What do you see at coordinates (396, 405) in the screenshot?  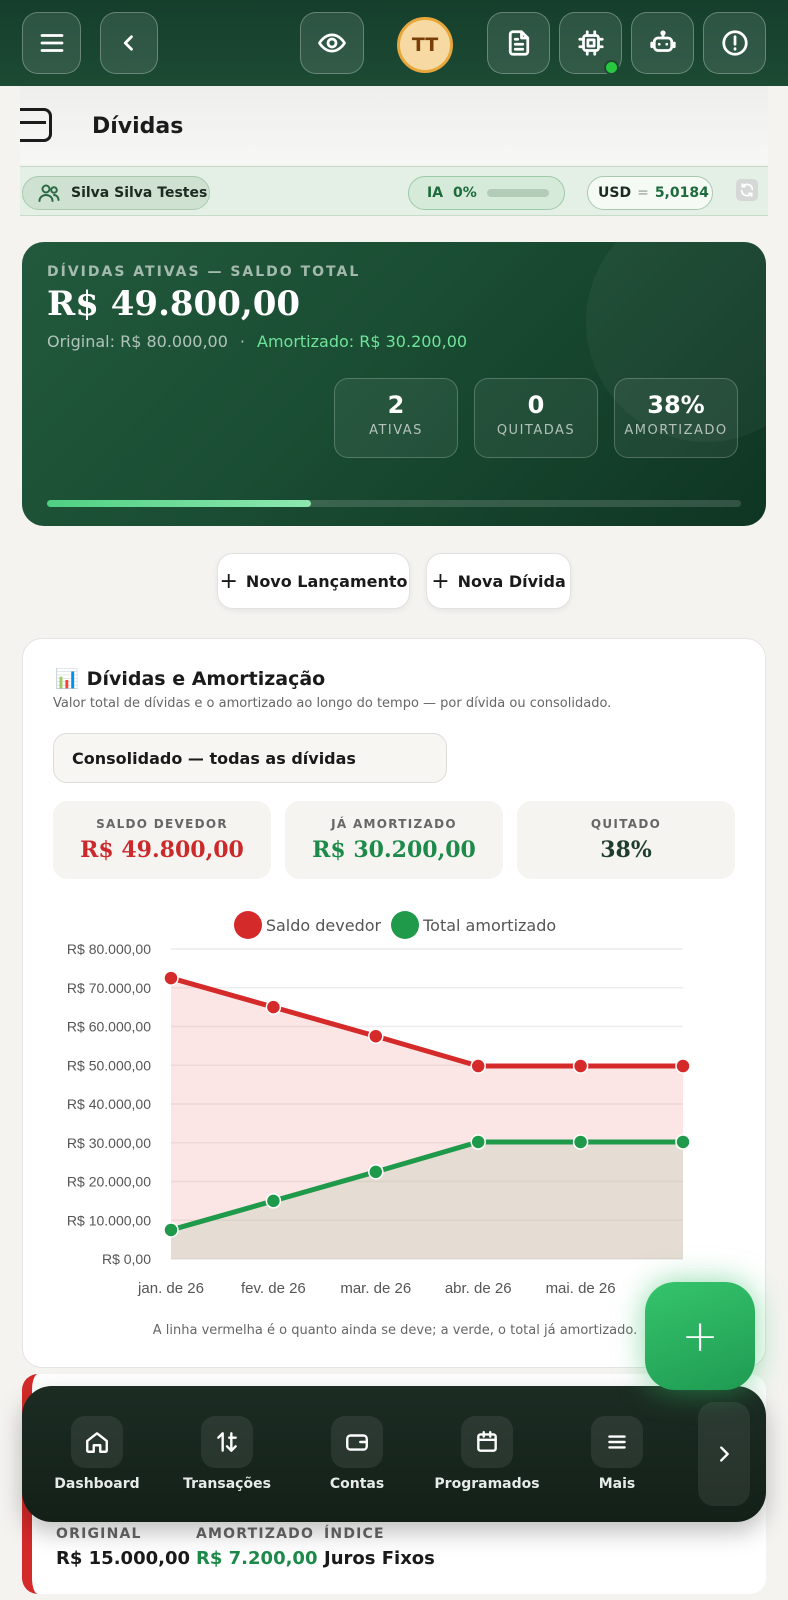 I see `stat-value: 2` at bounding box center [396, 405].